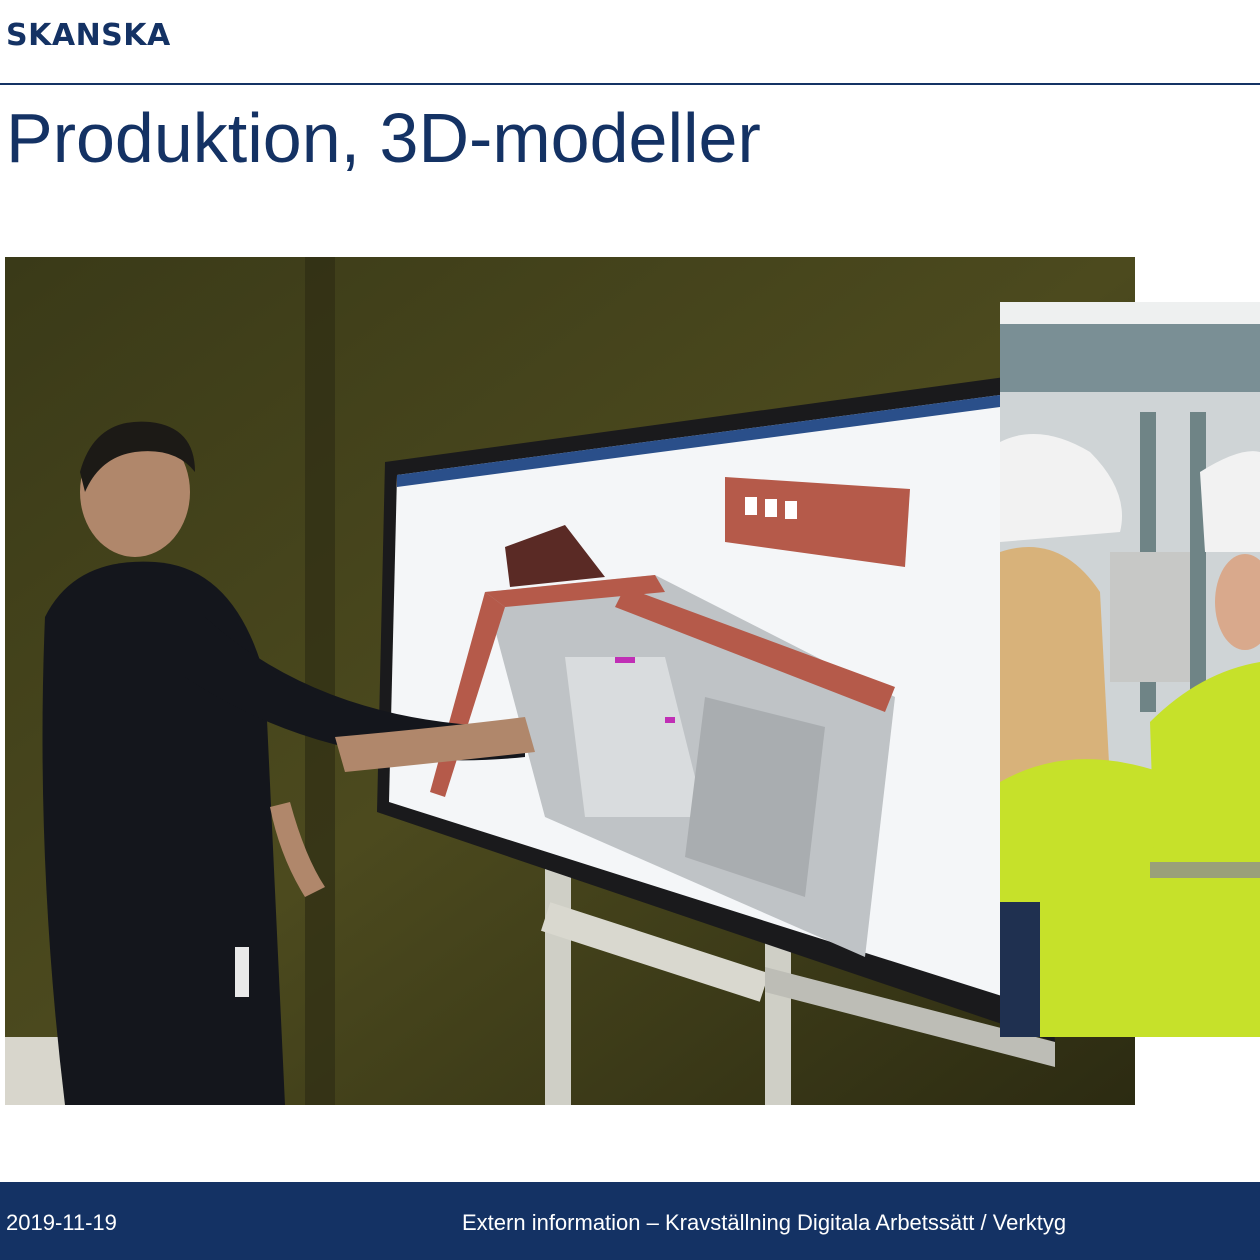  Describe the element at coordinates (630, 84) in the screenshot. I see `header-divider` at that location.